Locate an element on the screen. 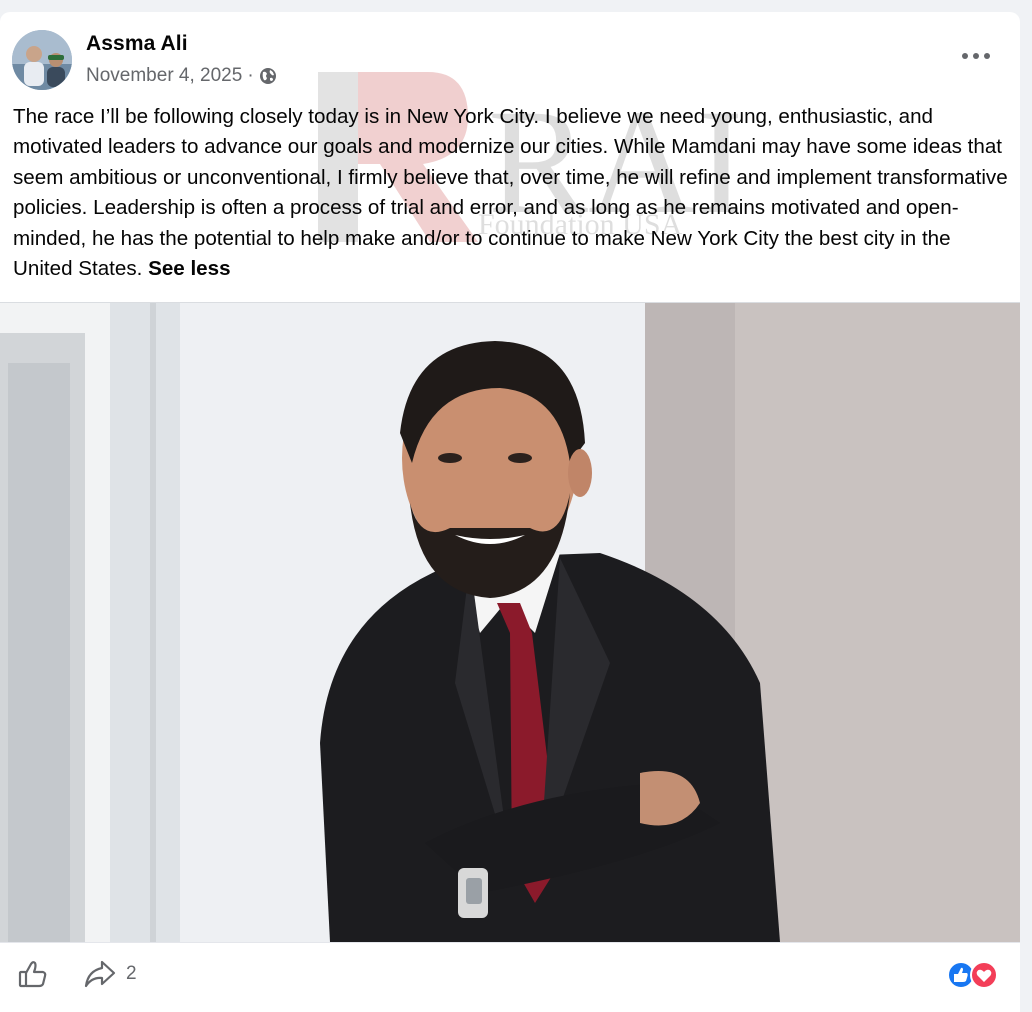 This screenshot has height=1012, width=1032. author-name: Assma Ali is located at coordinates (137, 44).